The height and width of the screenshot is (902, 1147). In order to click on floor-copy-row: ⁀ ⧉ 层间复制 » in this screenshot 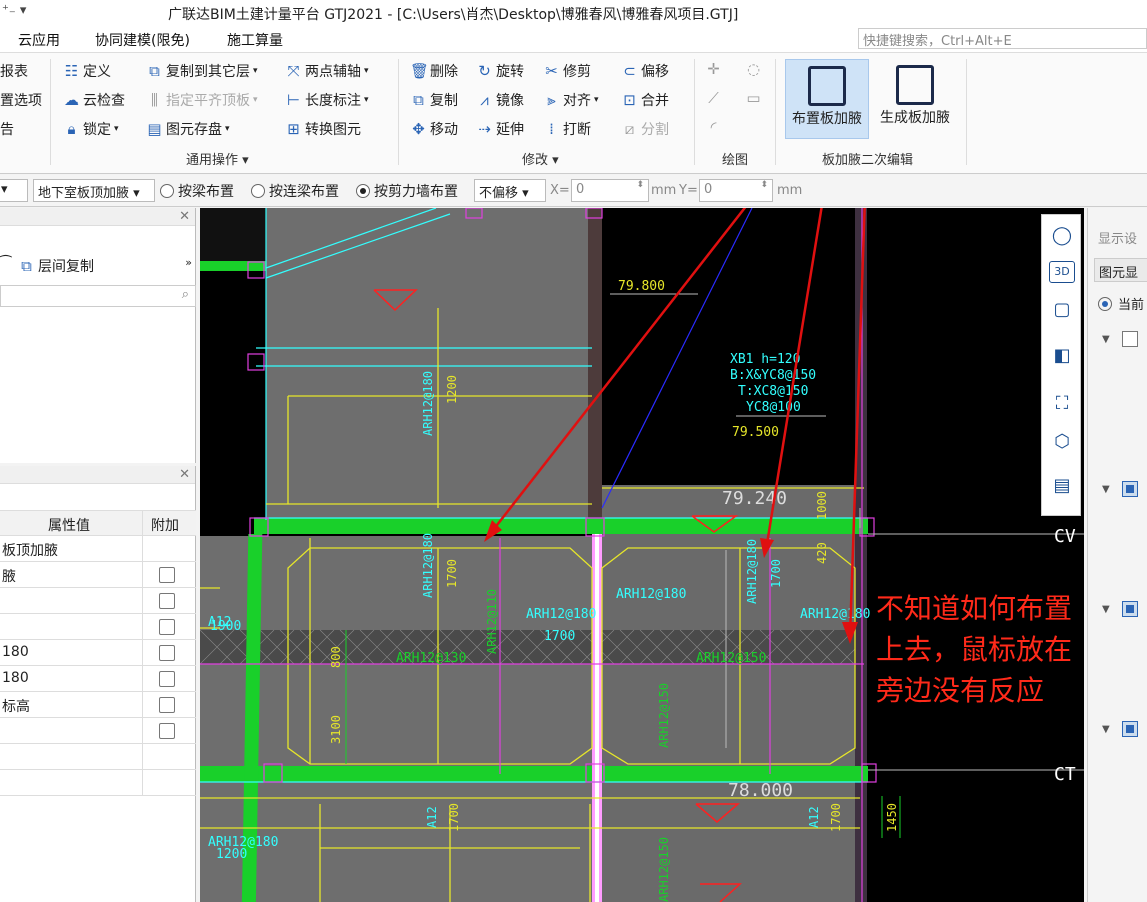, I will do `click(98, 265)`.